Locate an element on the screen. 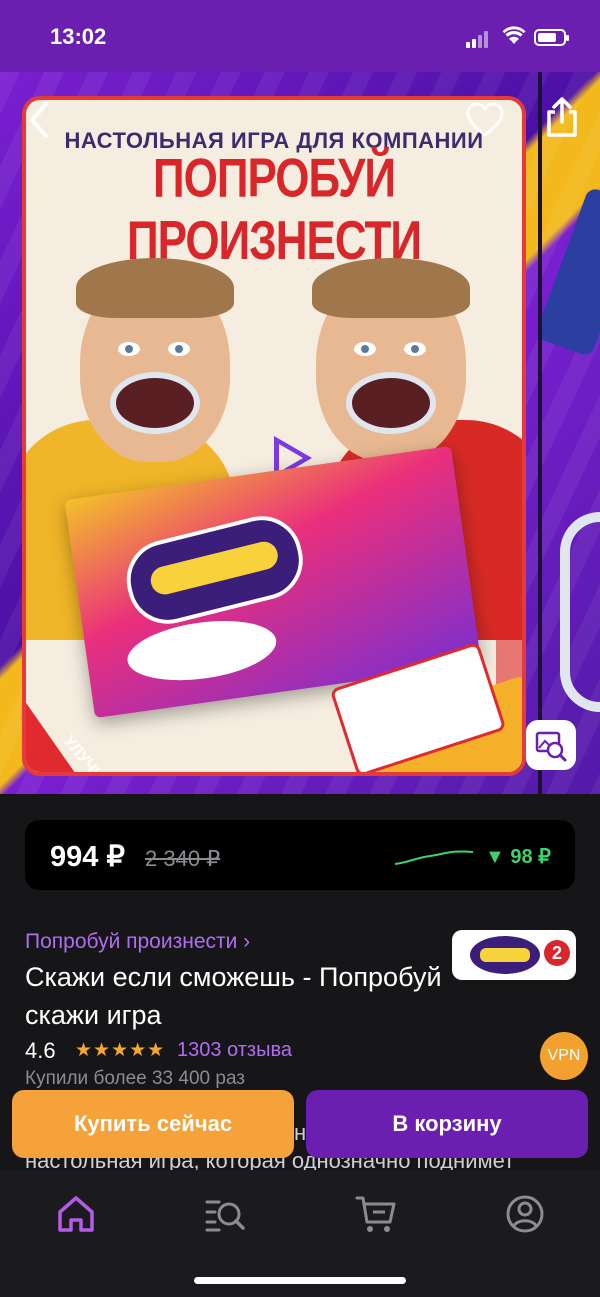  battery-icon is located at coordinates (551, 37).